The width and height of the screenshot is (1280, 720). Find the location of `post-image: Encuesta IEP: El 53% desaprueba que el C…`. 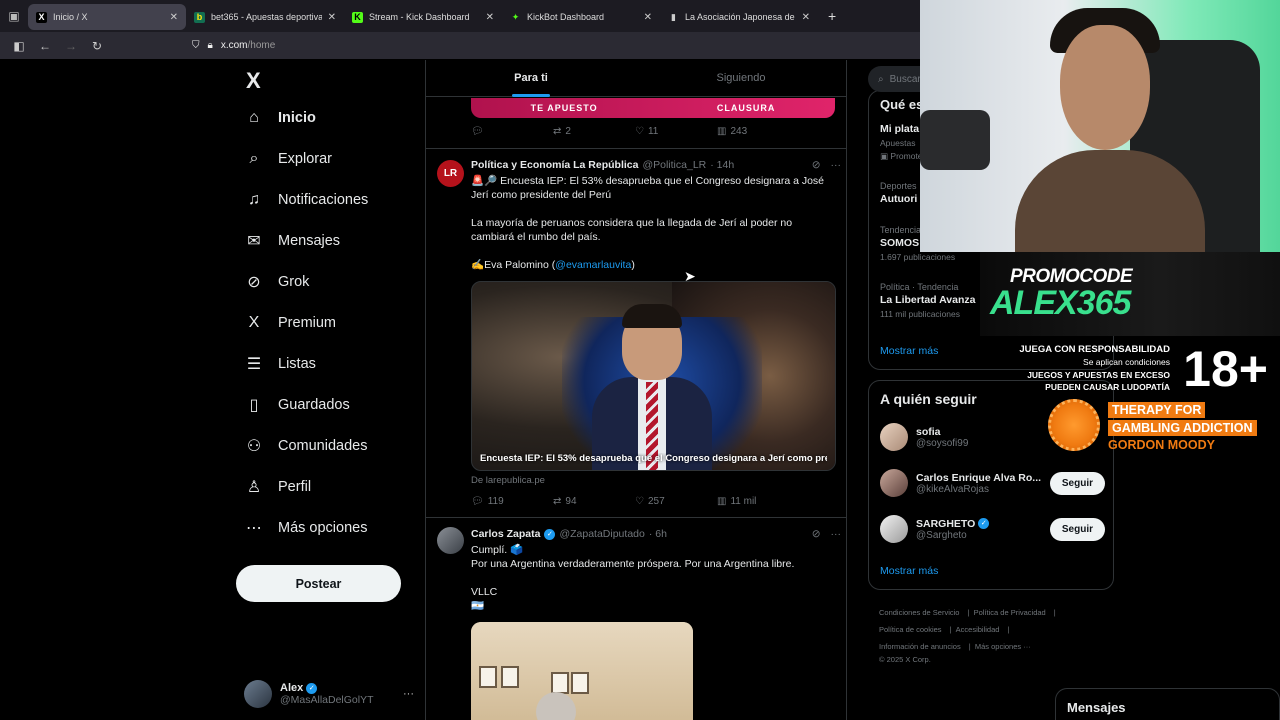

post-image: Encuesta IEP: El 53% desaprueba que el C… is located at coordinates (653, 376).